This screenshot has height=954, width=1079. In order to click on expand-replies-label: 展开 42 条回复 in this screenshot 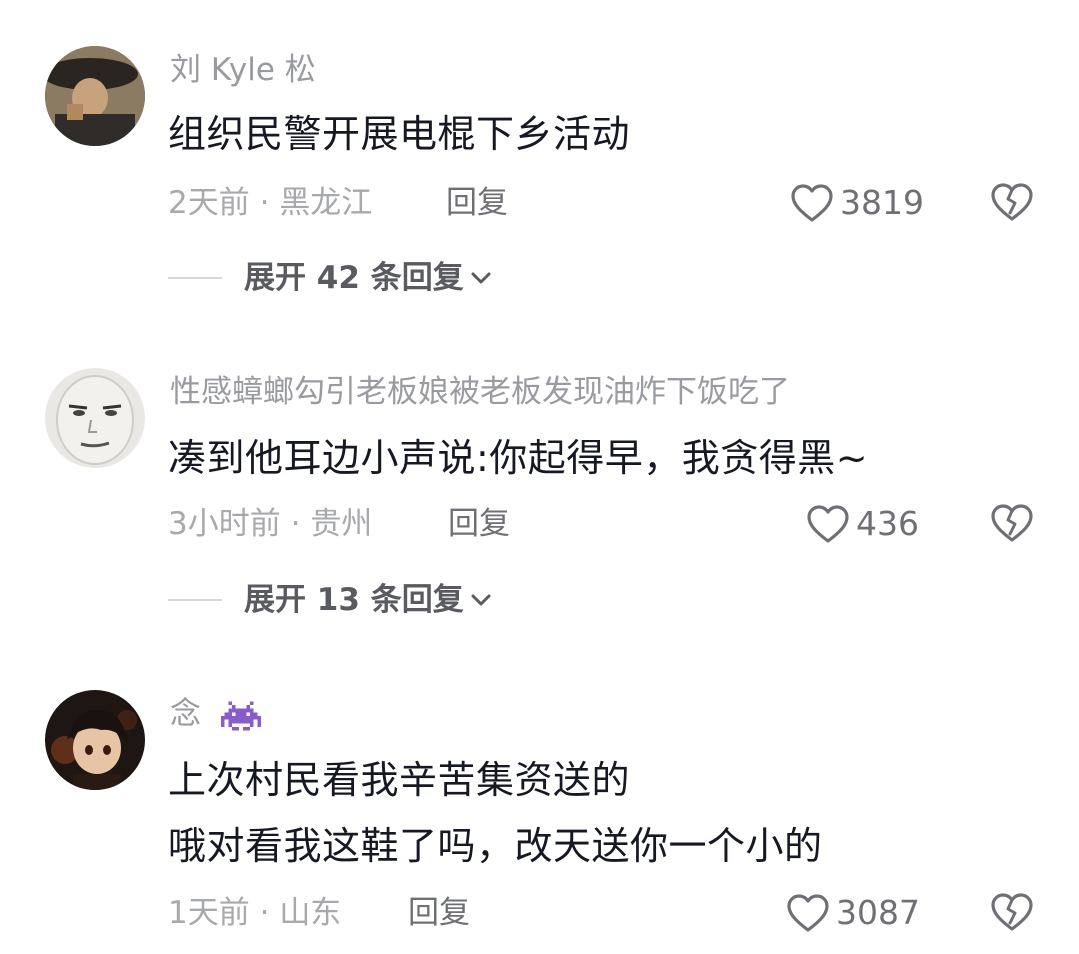, I will do `click(354, 278)`.